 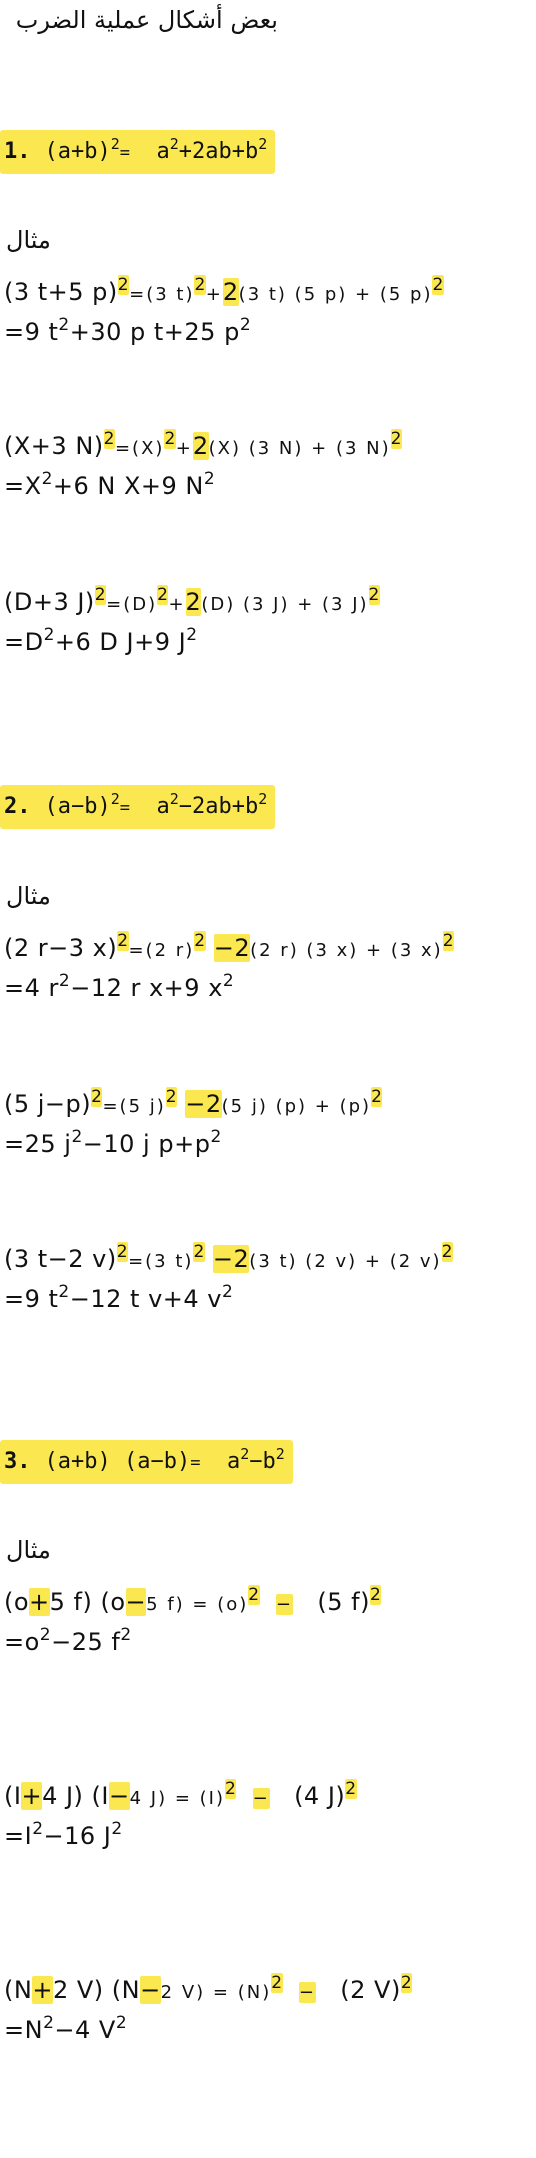 I want to click on example-line: (2 r−3 x)2=(2 r)2 −2(2 r) (3 x) + (3 x)2, so click(x=229, y=946).